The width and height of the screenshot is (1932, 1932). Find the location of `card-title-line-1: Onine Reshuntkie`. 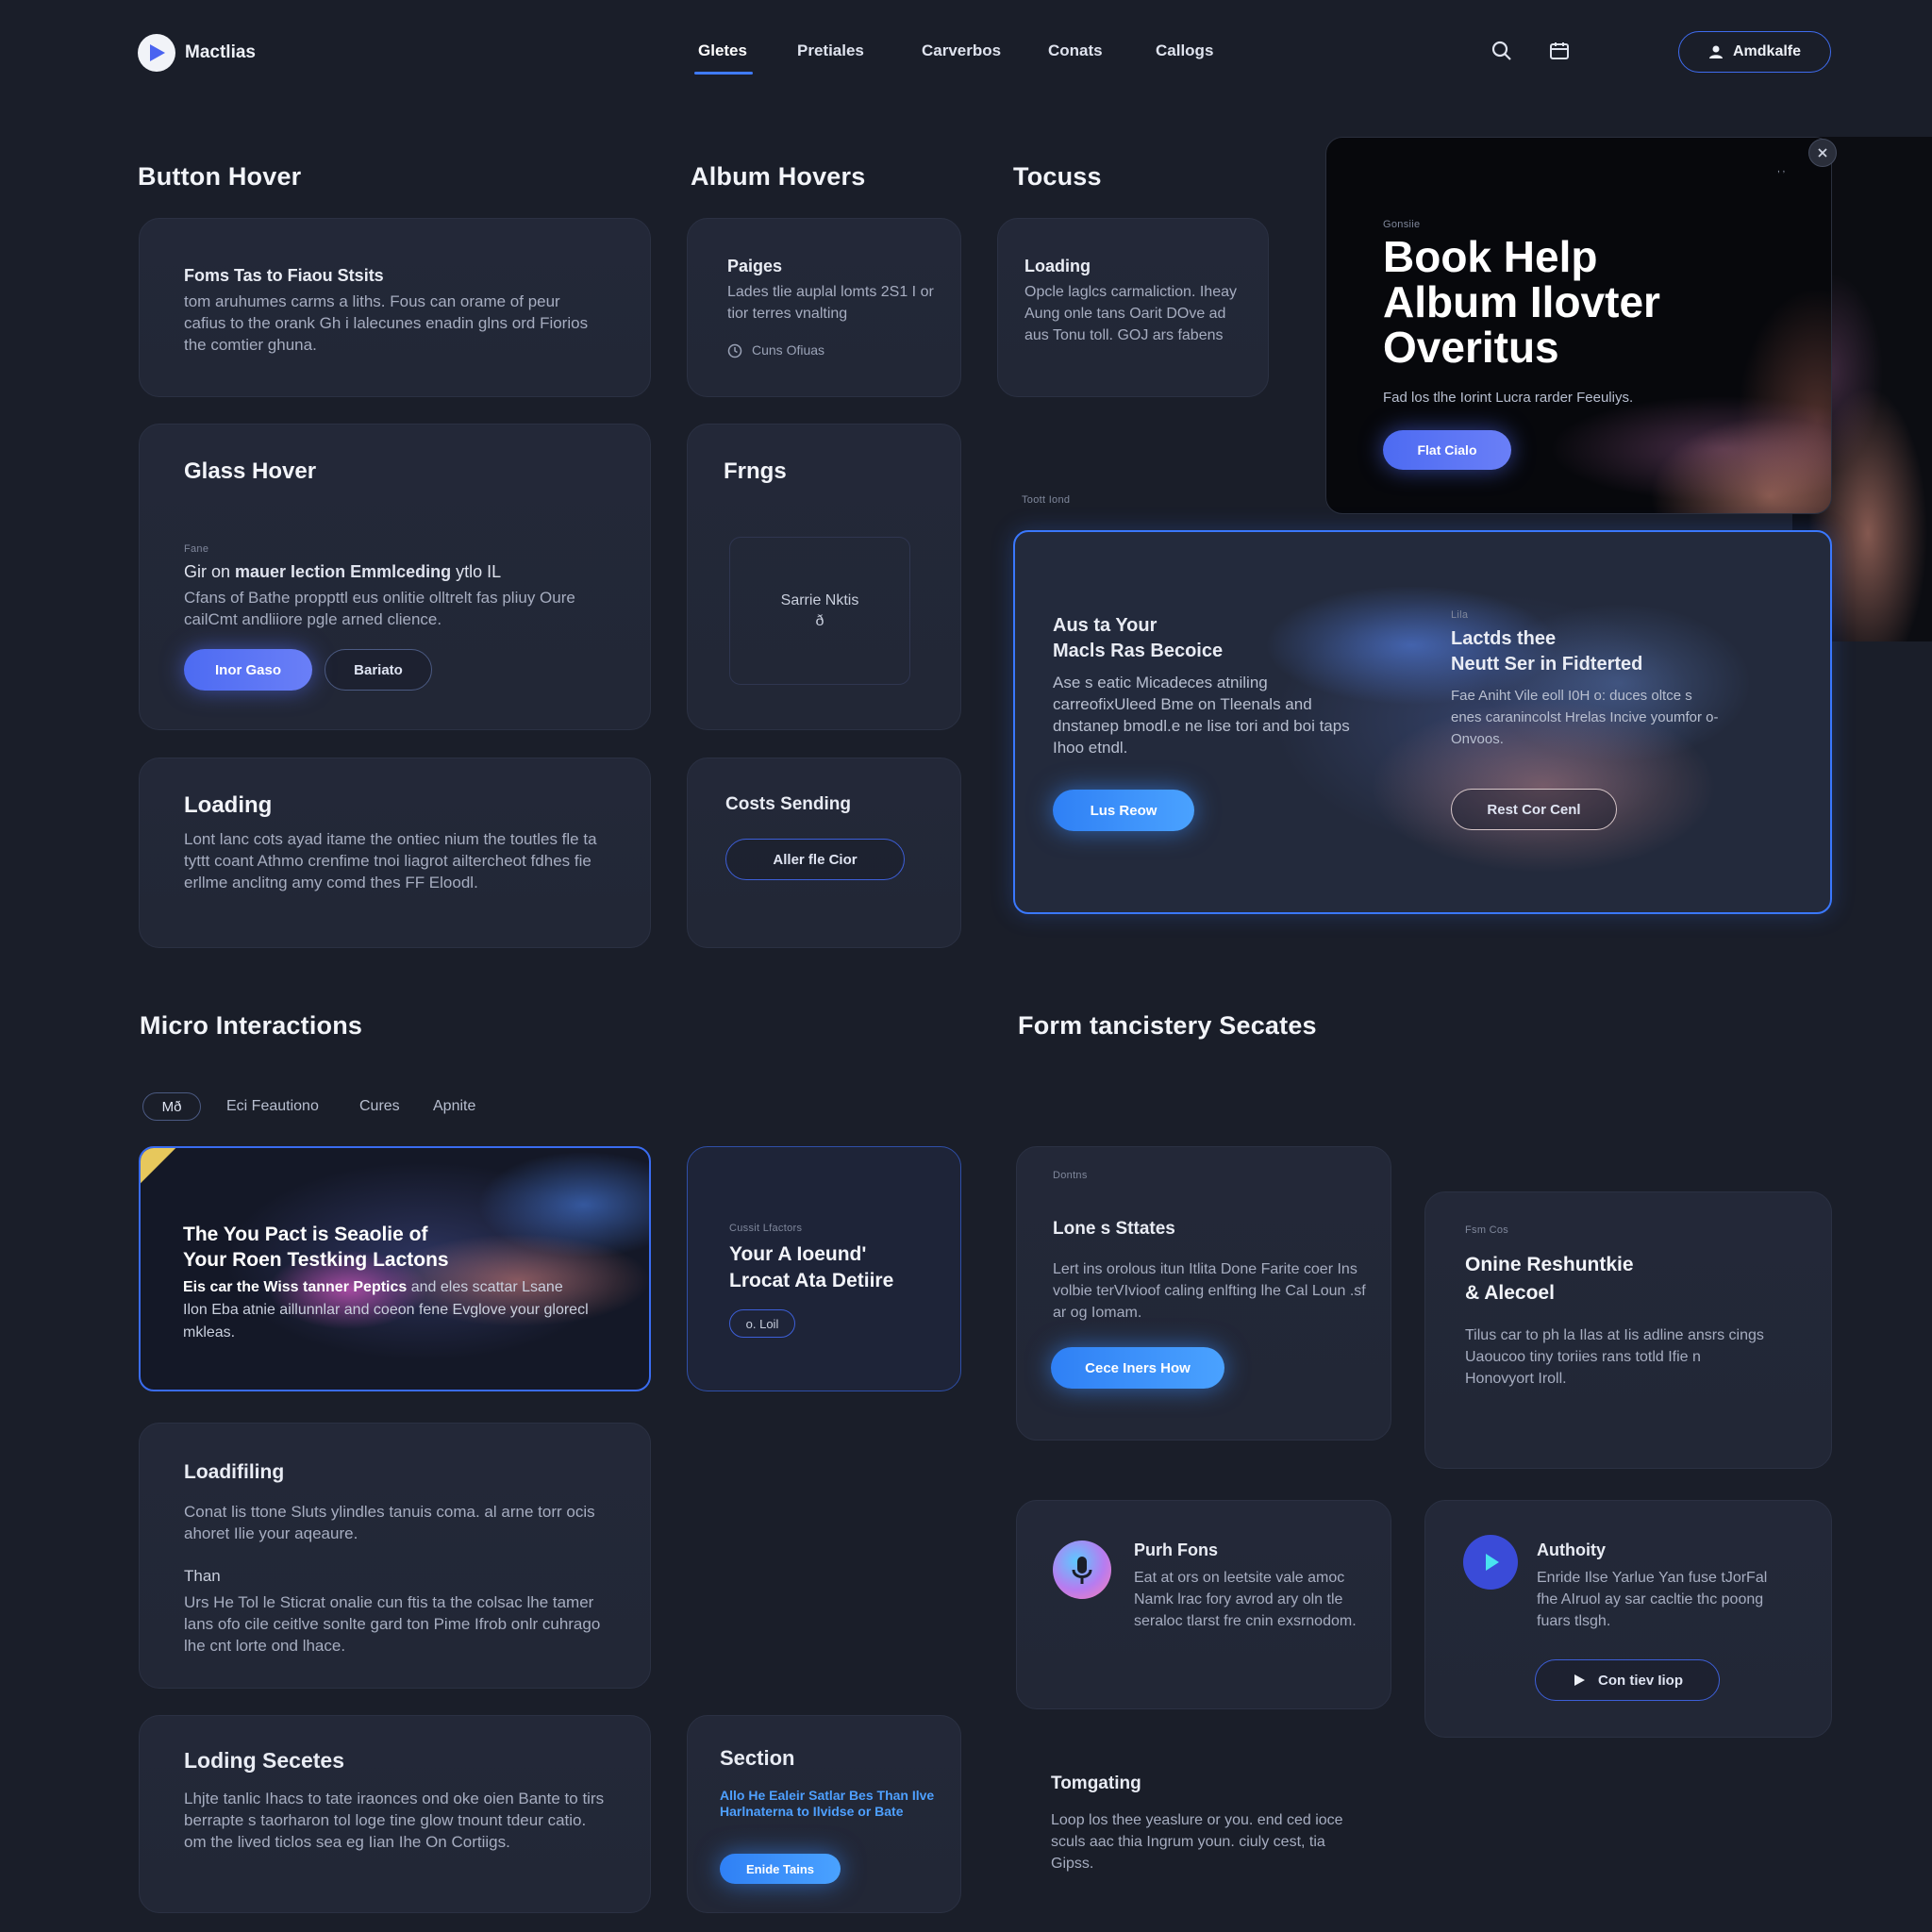

card-title-line-1: Onine Reshuntkie is located at coordinates (1549, 1265).